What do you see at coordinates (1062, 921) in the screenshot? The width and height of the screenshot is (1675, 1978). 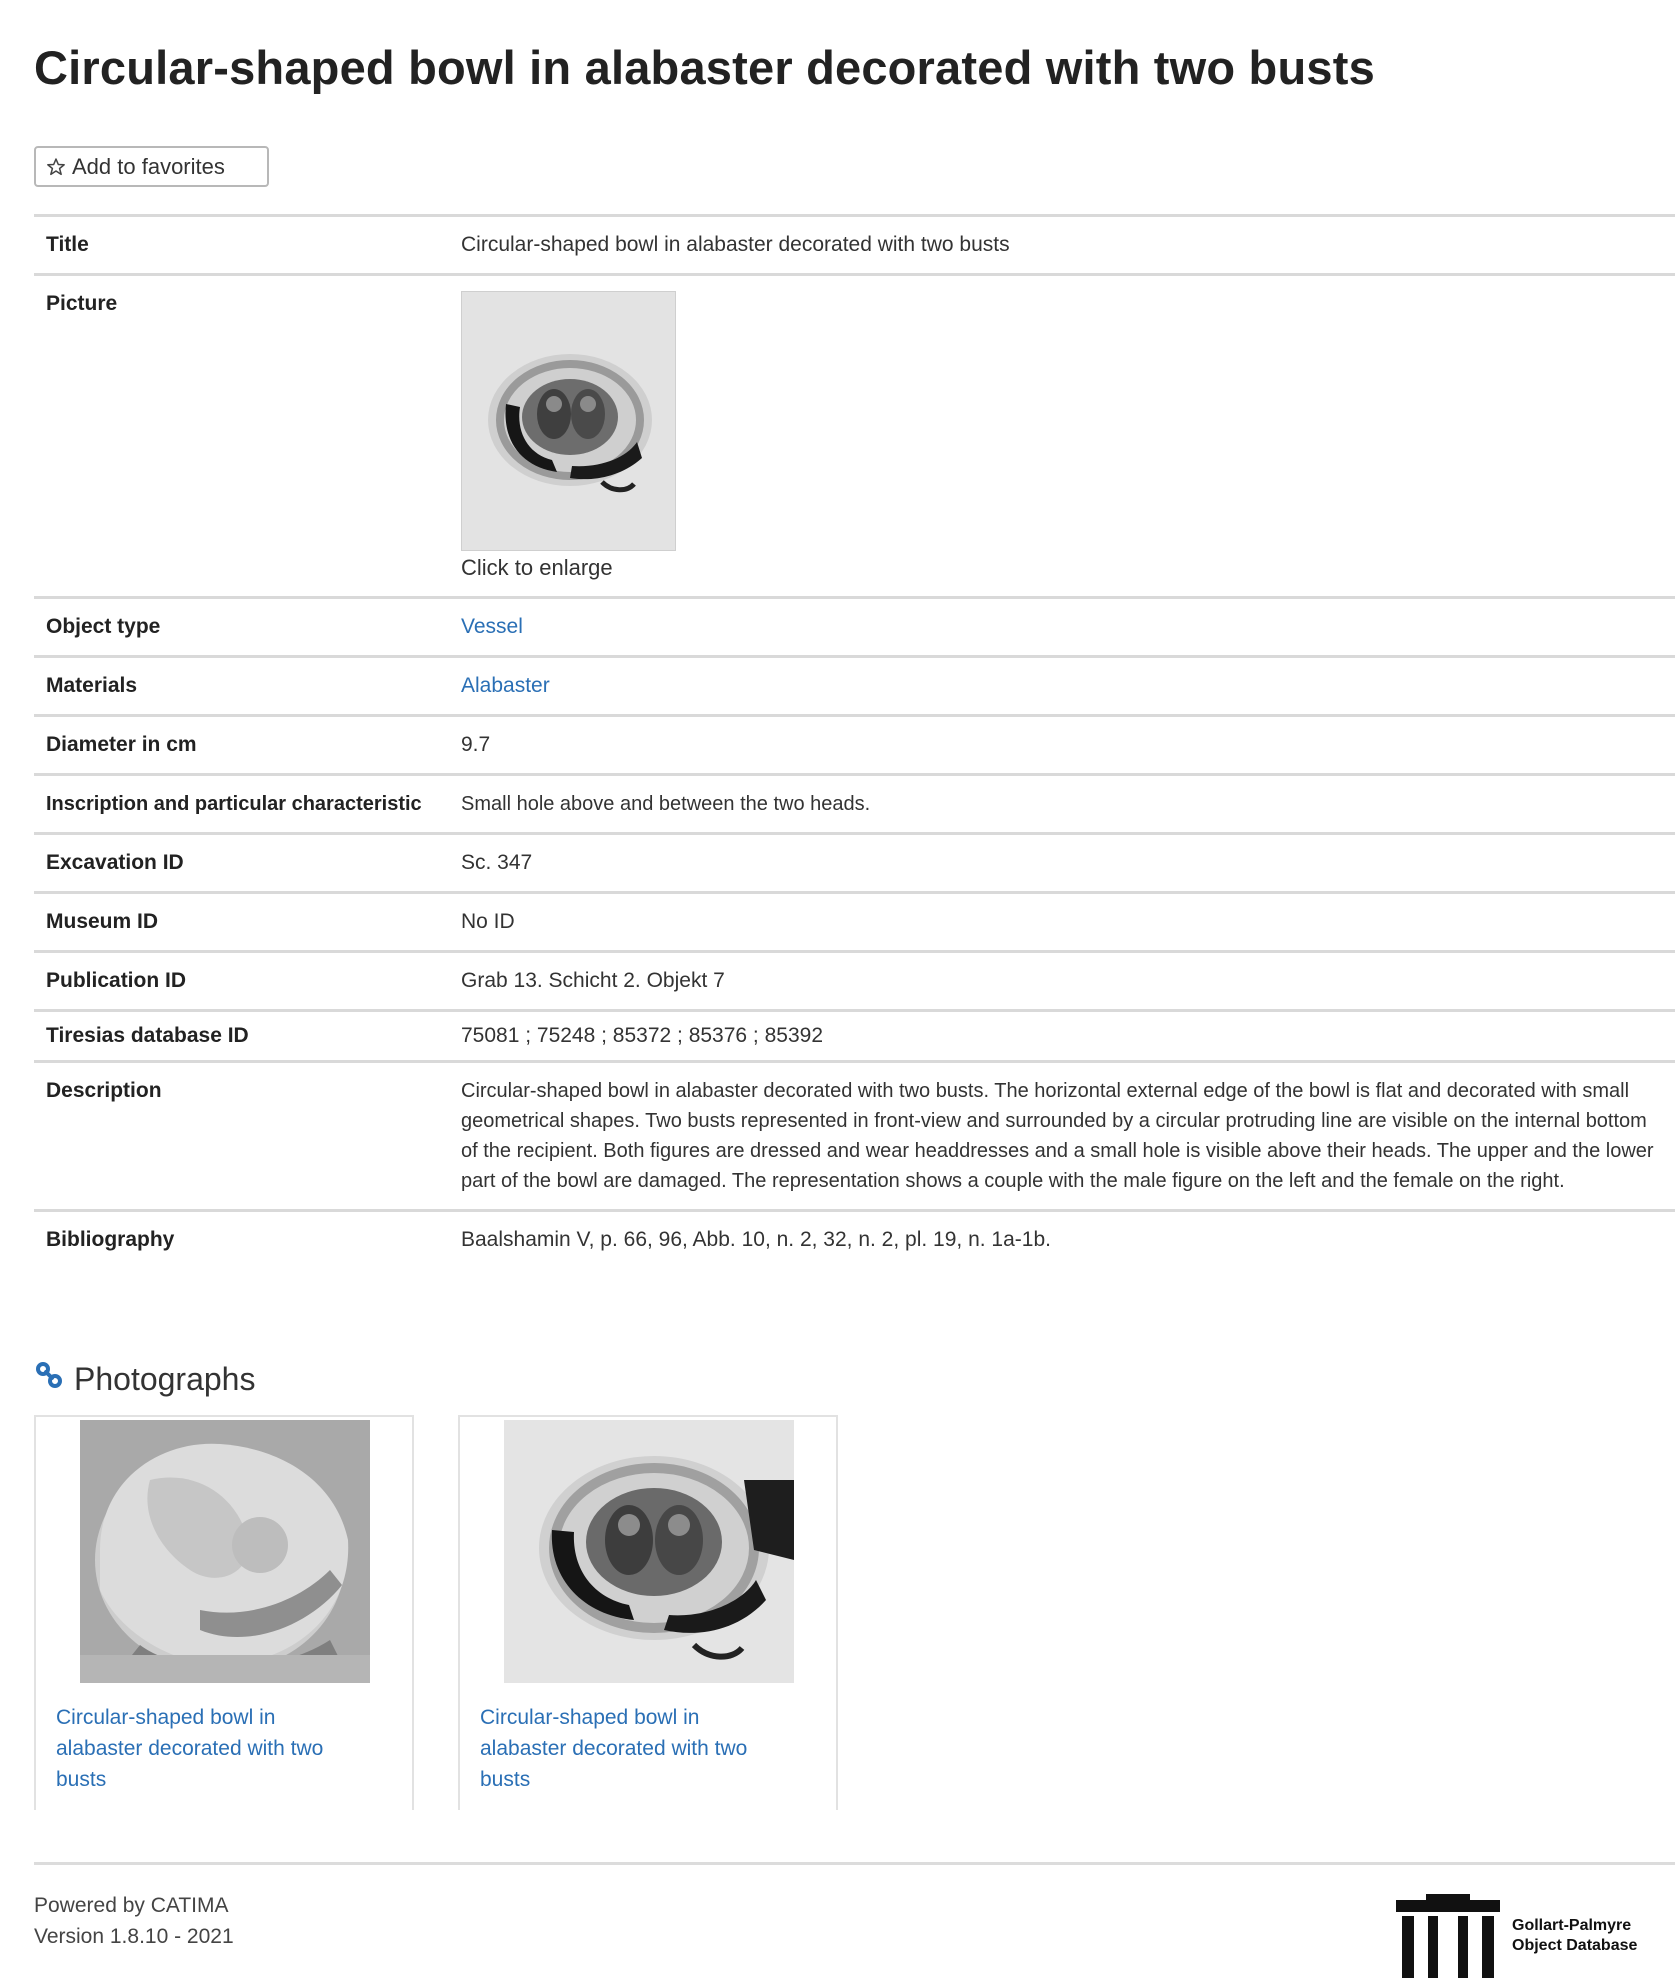 I see `attribute-value: No ID` at bounding box center [1062, 921].